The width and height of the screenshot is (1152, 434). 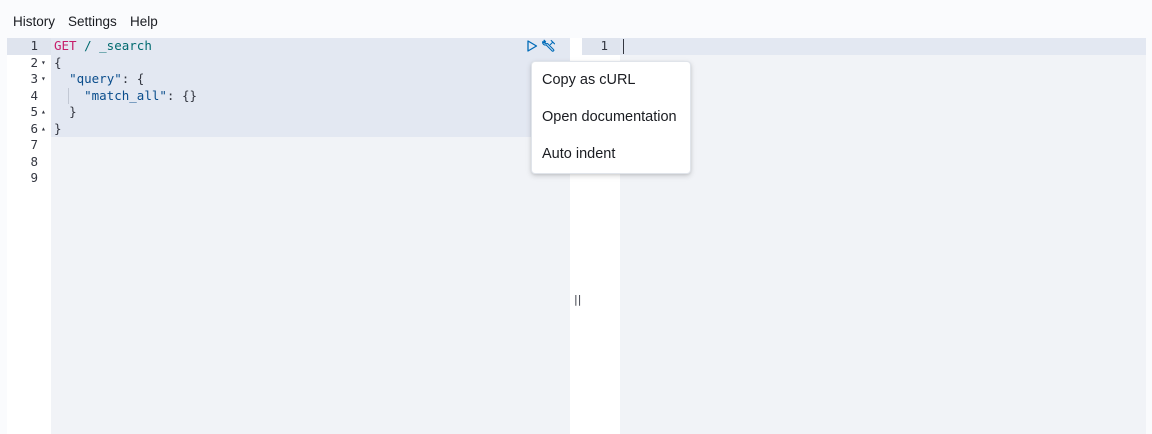 I want to click on open-brace: {, so click(x=58, y=62).